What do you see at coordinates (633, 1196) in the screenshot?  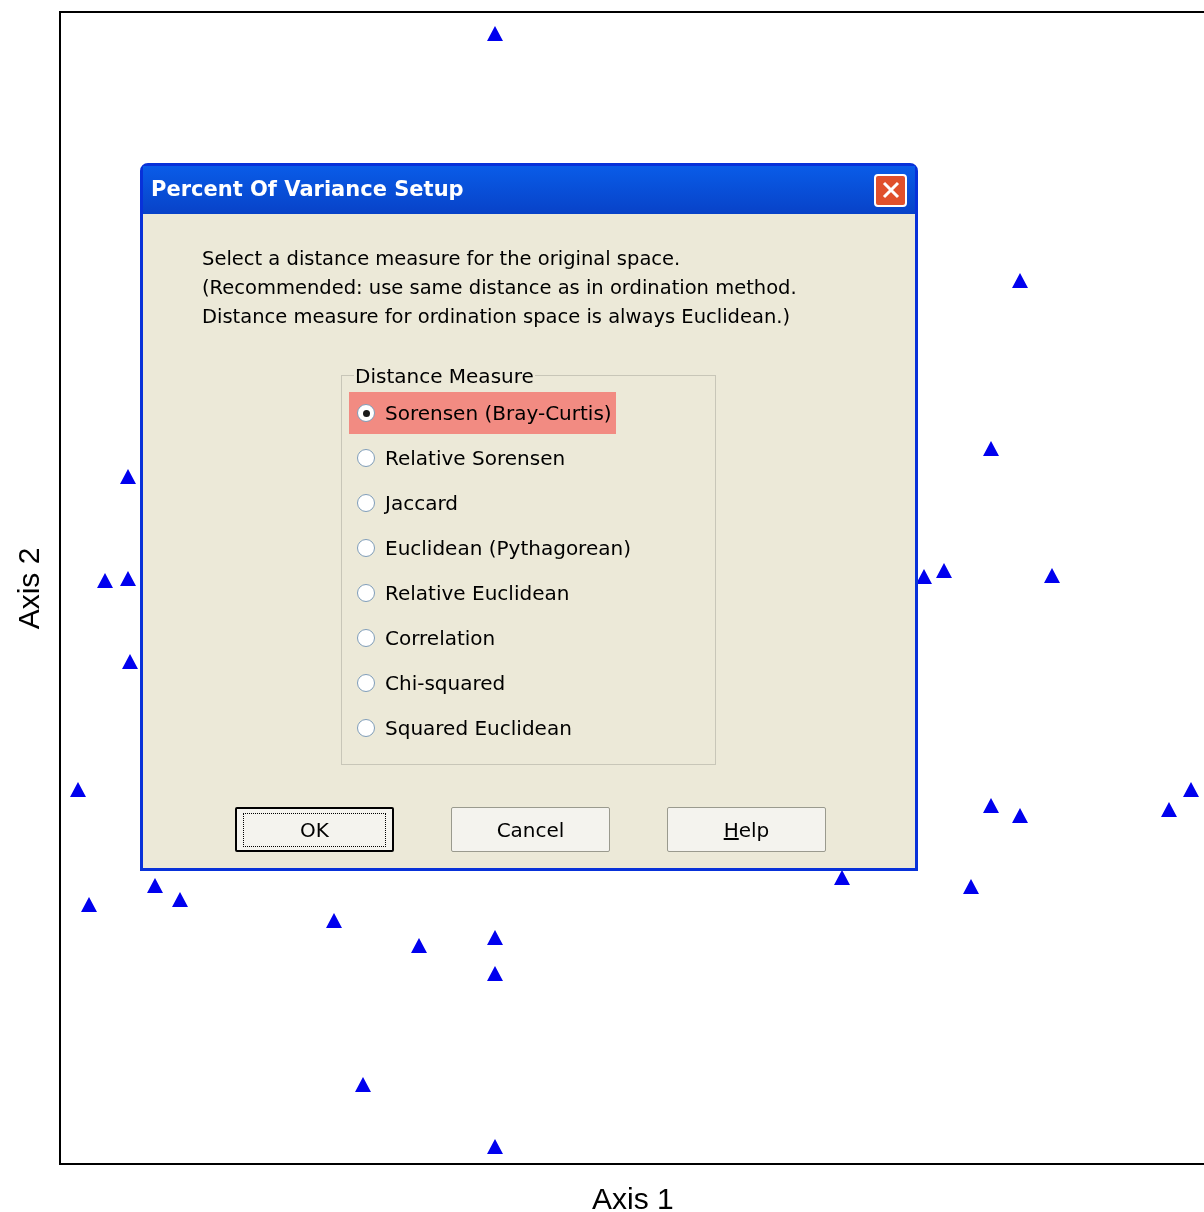 I see `x-axis-label: Axis 1` at bounding box center [633, 1196].